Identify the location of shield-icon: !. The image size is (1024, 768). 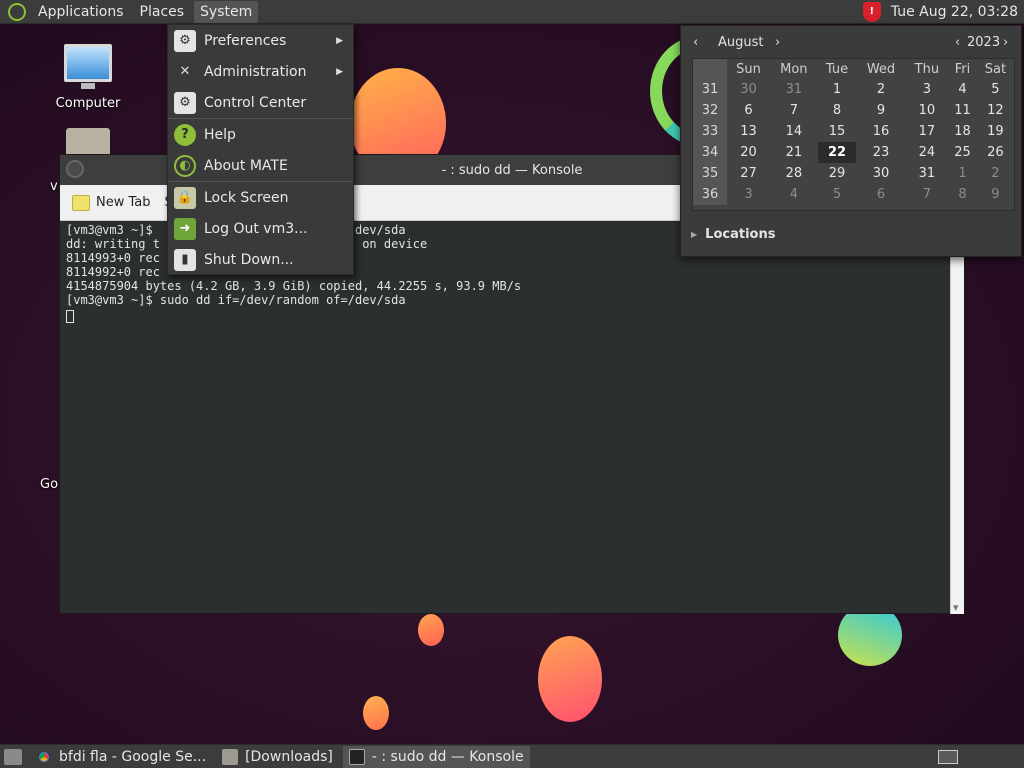
(871, 11).